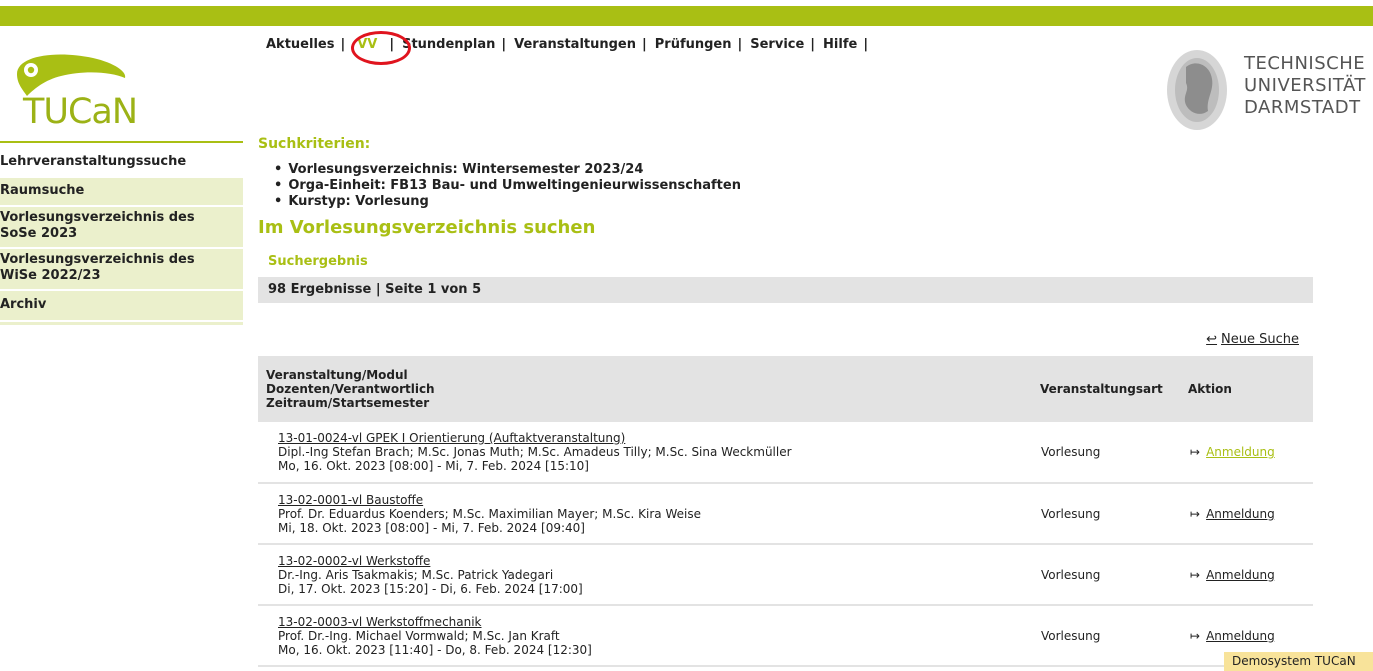 Image resolution: width=1373 pixels, height=671 pixels. I want to click on sidebar-item-lehrveranstaltungssuche: Lehrveranstaltungssuche, so click(121, 162).